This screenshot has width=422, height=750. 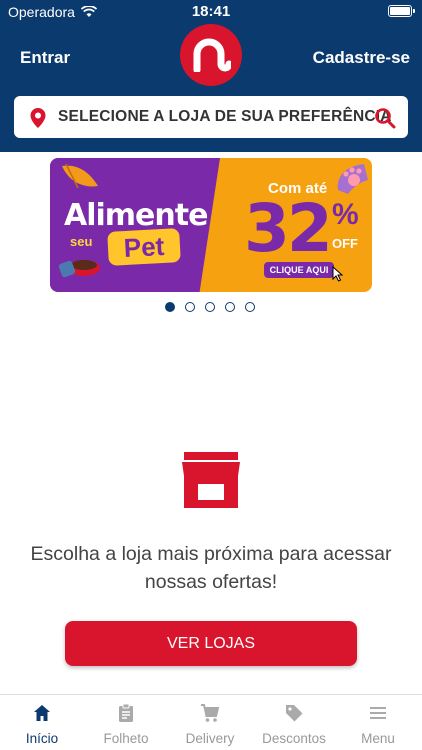 I want to click on paw-icon, so click(x=352, y=179).